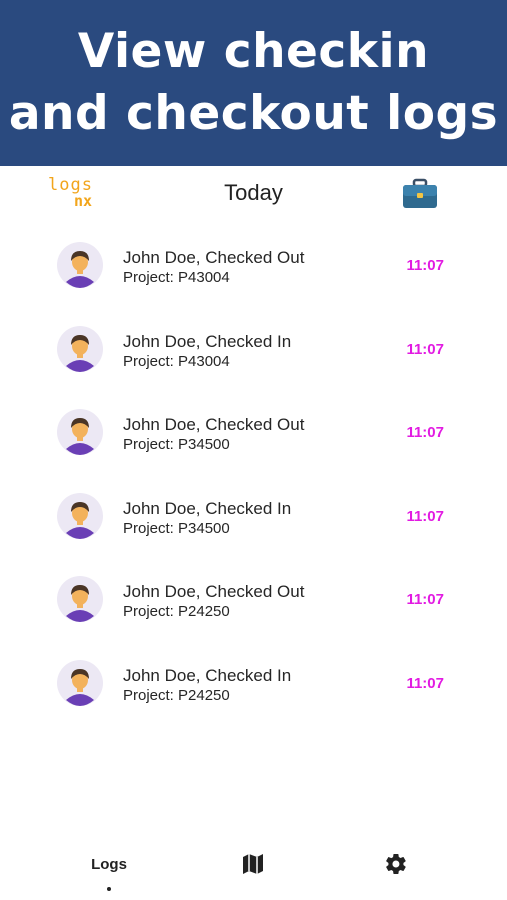  I want to click on nav-tab-logs: Logs, so click(109, 864).